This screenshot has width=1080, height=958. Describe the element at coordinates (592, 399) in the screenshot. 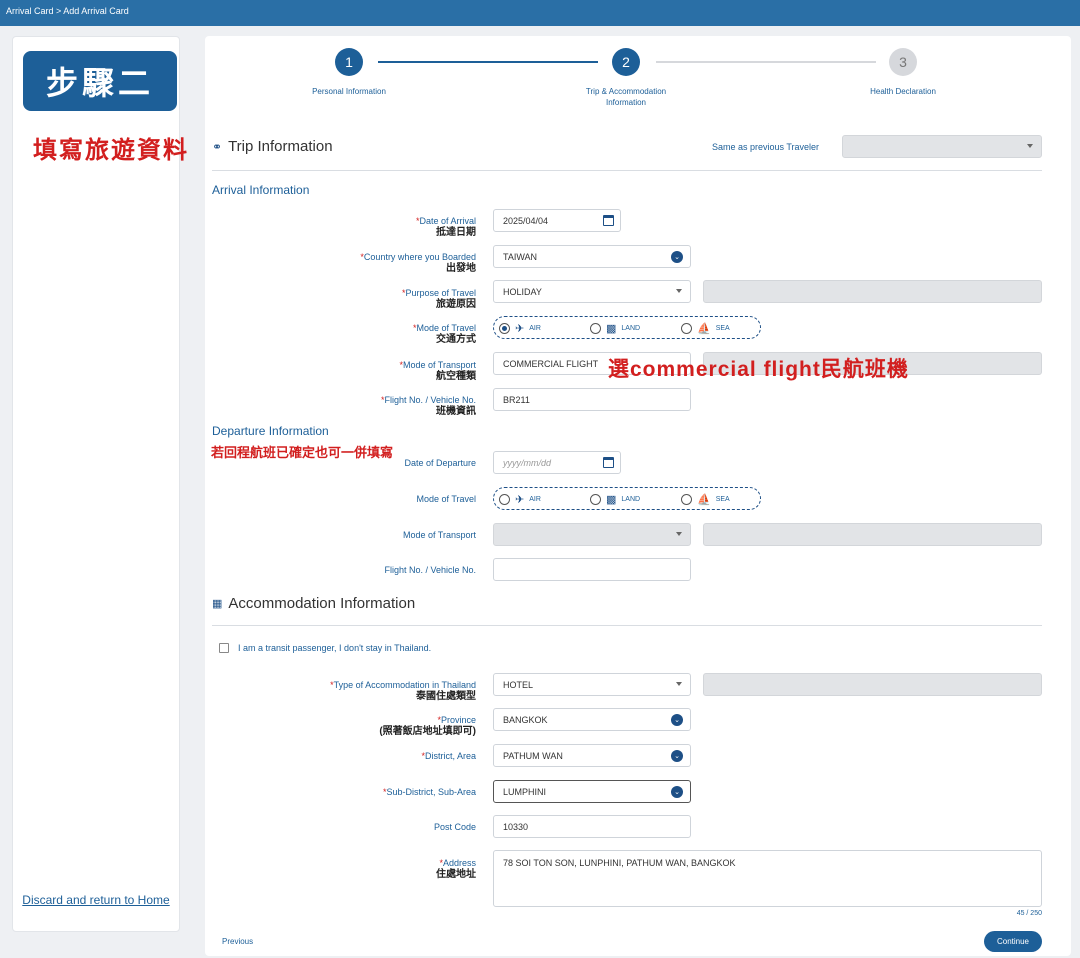

I see `flight-no-input: BR211` at that location.